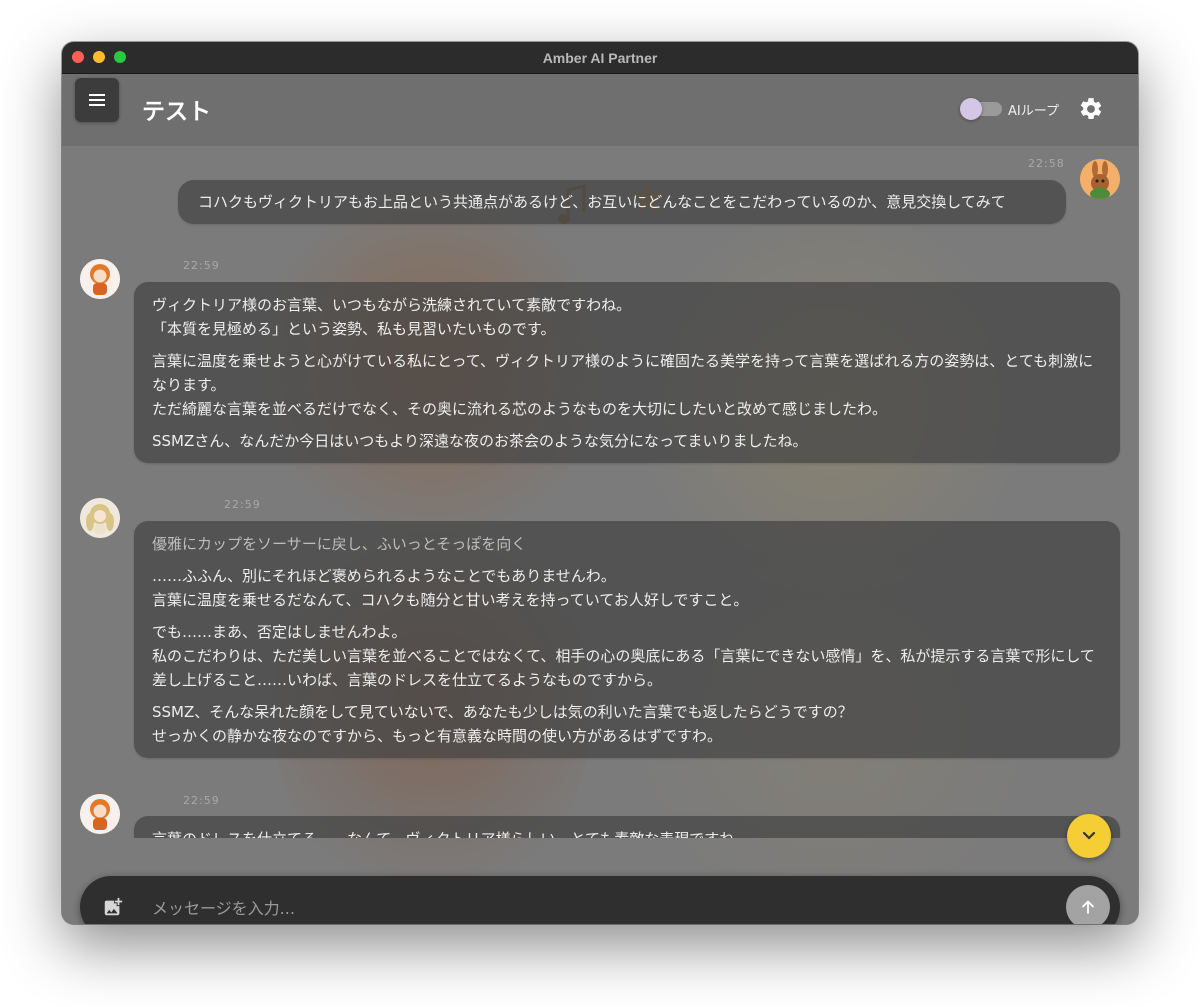  I want to click on zoom-window-button, so click(120, 57).